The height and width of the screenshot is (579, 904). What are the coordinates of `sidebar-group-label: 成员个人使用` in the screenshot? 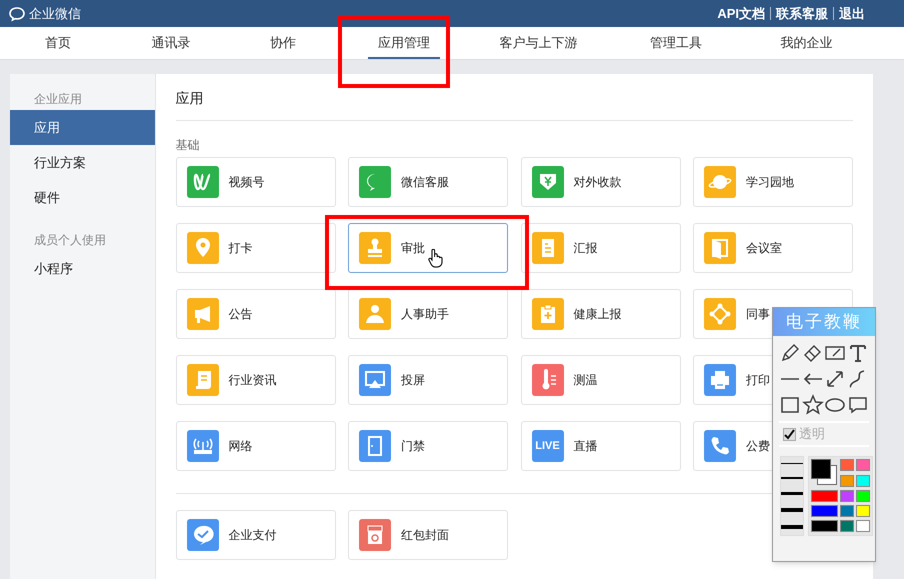 It's located at (70, 240).